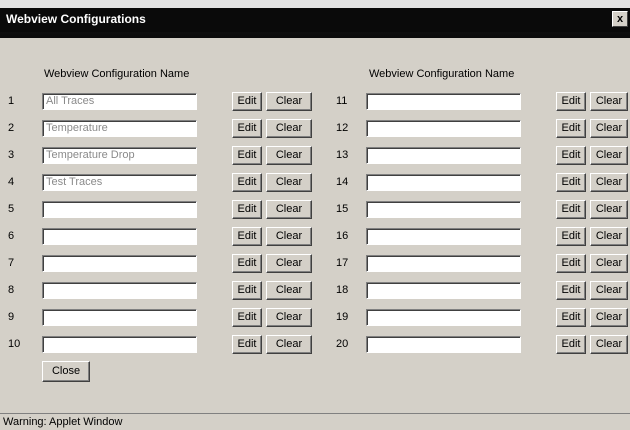 This screenshot has width=630, height=430. Describe the element at coordinates (11, 317) in the screenshot. I see `row-number: 9` at that location.